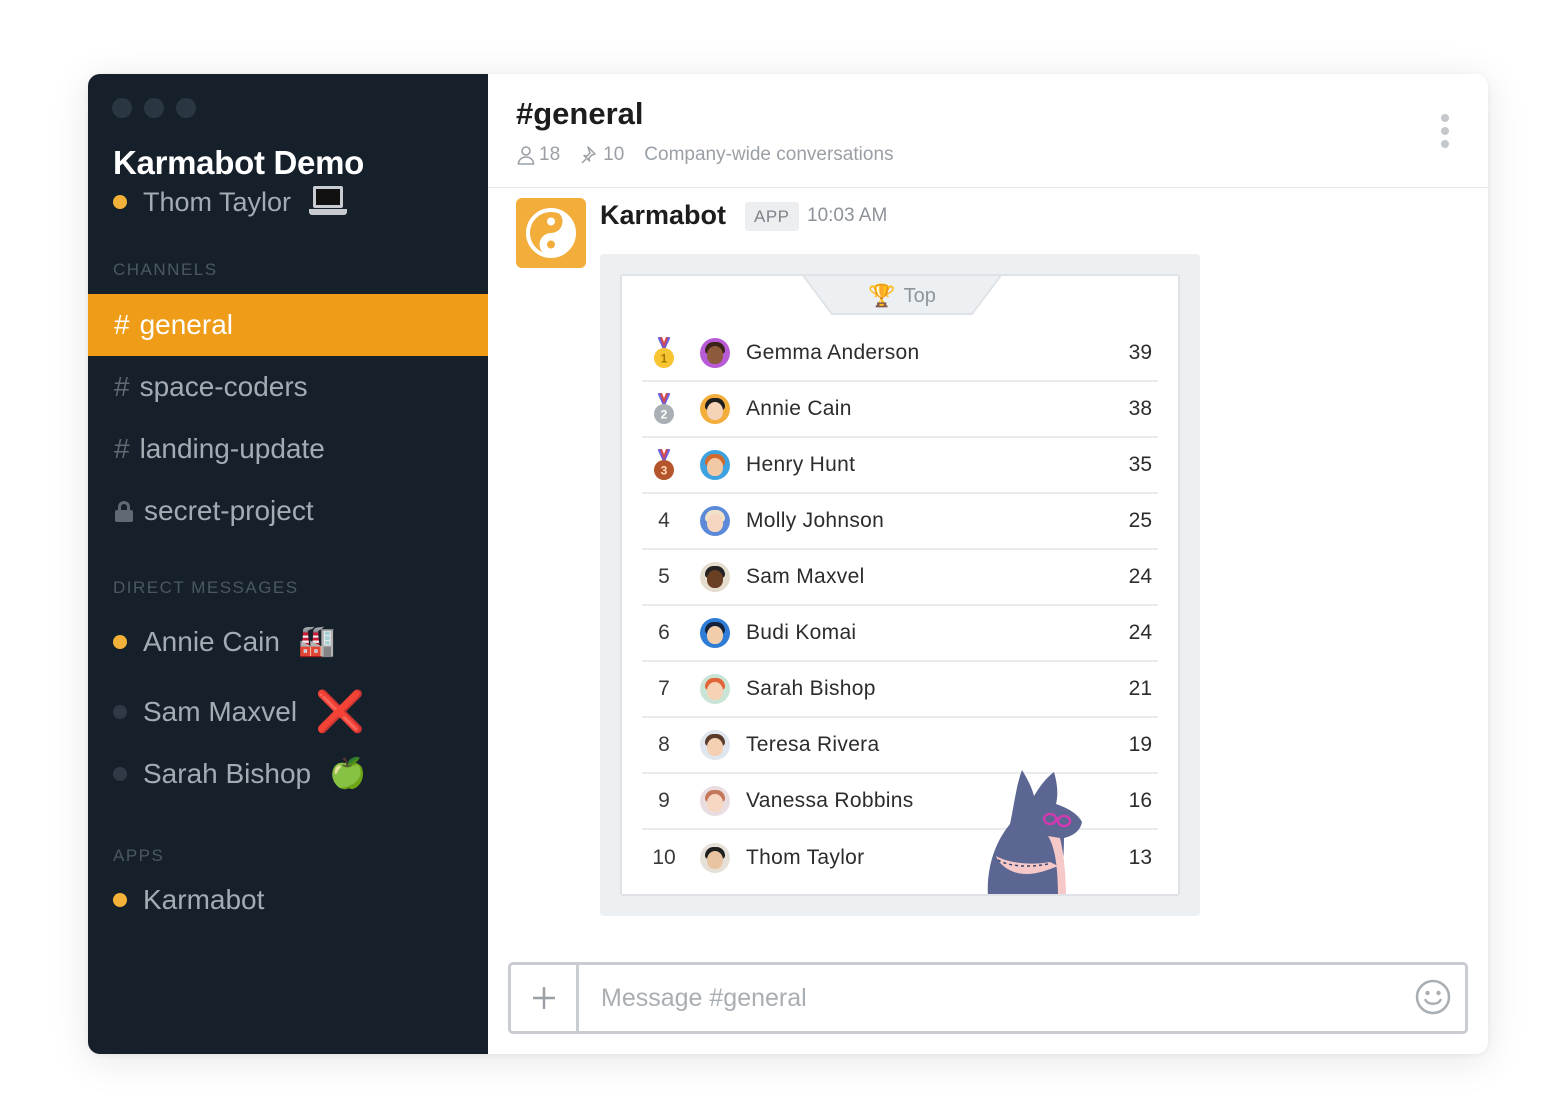  What do you see at coordinates (1140, 688) in the screenshot?
I see `player-score: 21` at bounding box center [1140, 688].